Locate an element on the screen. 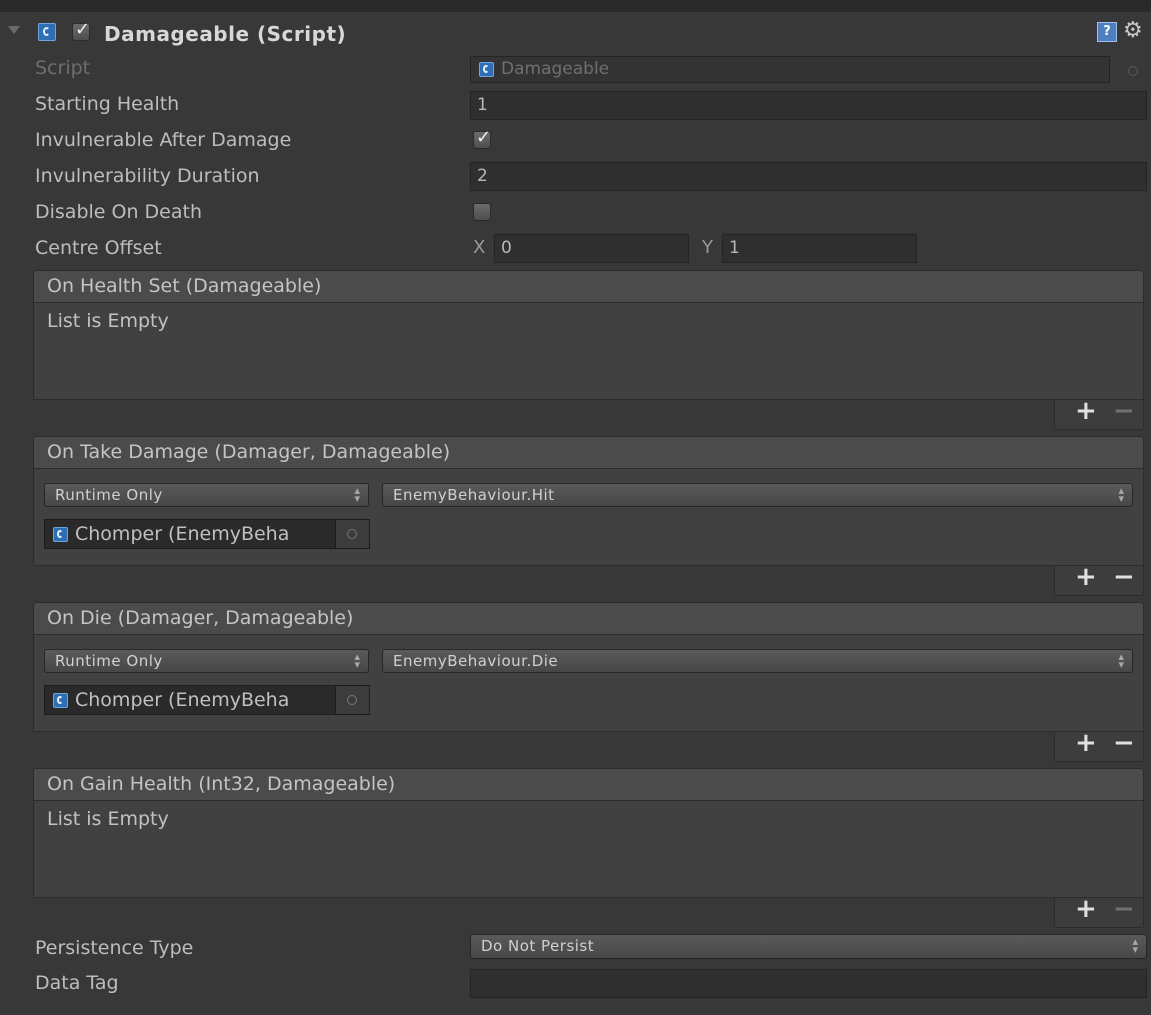 This screenshot has height=1015, width=1151. event-title: On Die (Damager, Damageable) is located at coordinates (200, 618).